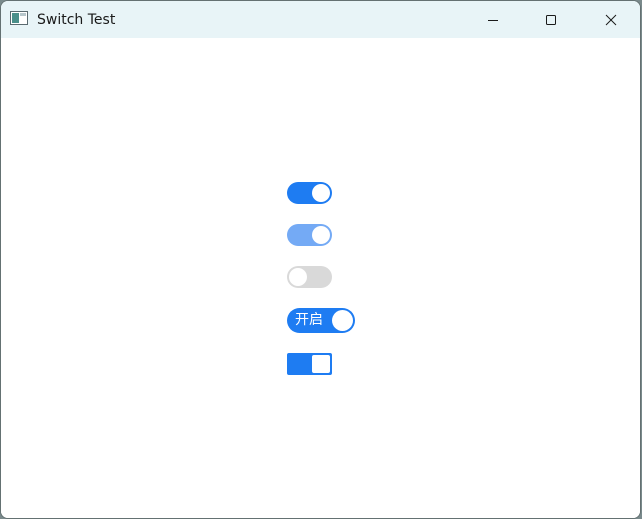 This screenshot has width=642, height=519. I want to click on close-icon, so click(611, 19).